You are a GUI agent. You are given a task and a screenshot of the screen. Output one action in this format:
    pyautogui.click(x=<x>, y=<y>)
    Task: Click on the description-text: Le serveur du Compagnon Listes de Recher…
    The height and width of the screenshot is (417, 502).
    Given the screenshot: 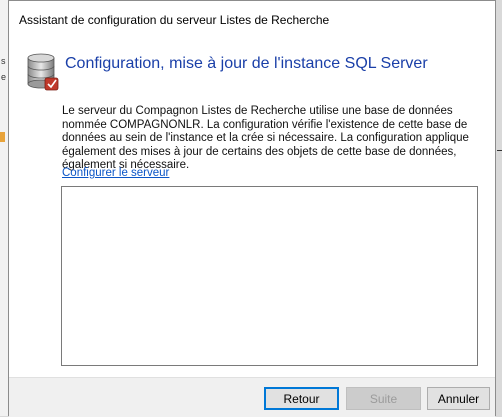 What is the action you would take?
    pyautogui.click(x=265, y=138)
    